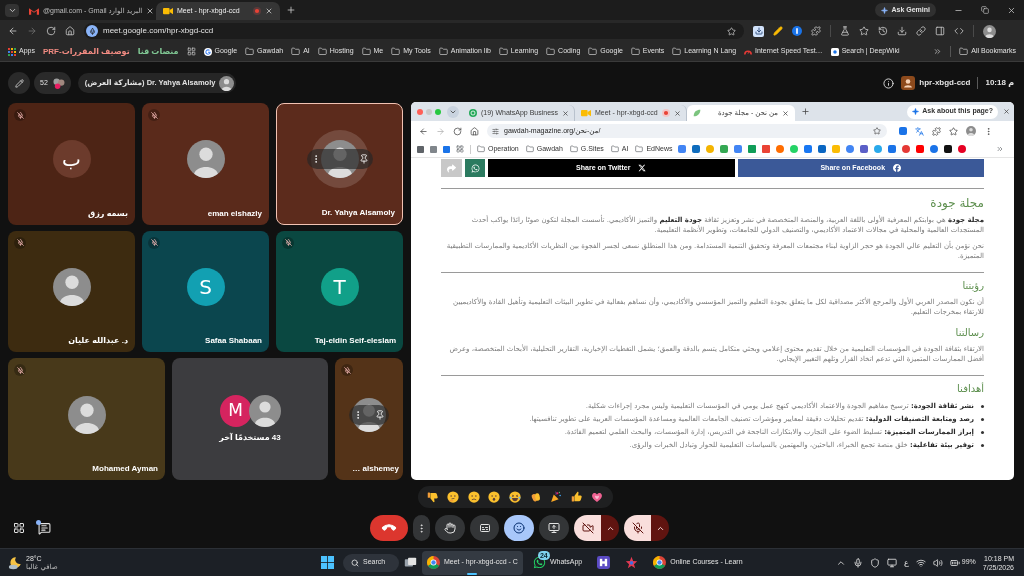 This screenshot has height=576, width=1024. What do you see at coordinates (556, 497) in the screenshot?
I see `party-popper-emoji-icon` at bounding box center [556, 497].